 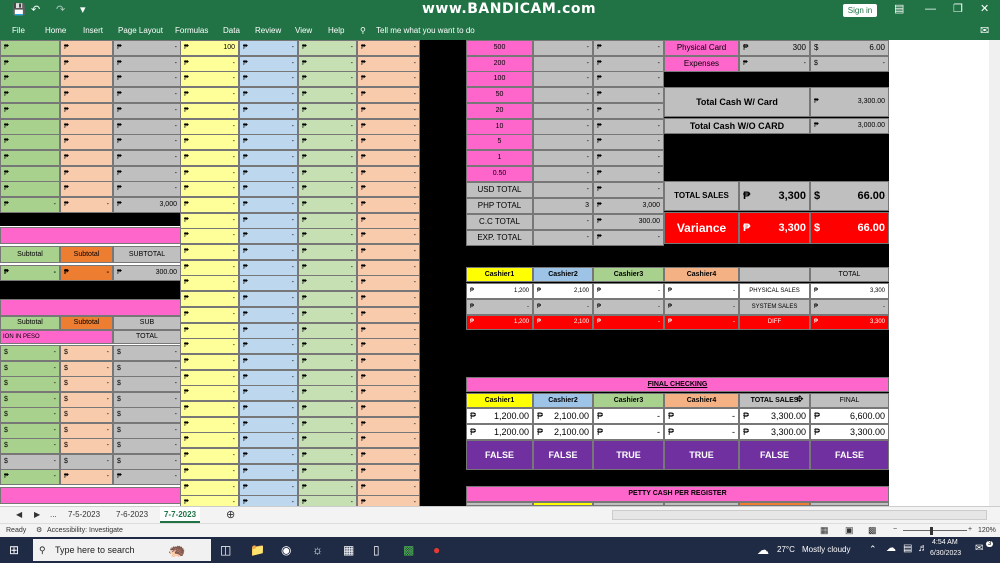 What do you see at coordinates (849, 48) in the screenshot?
I see `physical-card-usd: $6.00` at bounding box center [849, 48].